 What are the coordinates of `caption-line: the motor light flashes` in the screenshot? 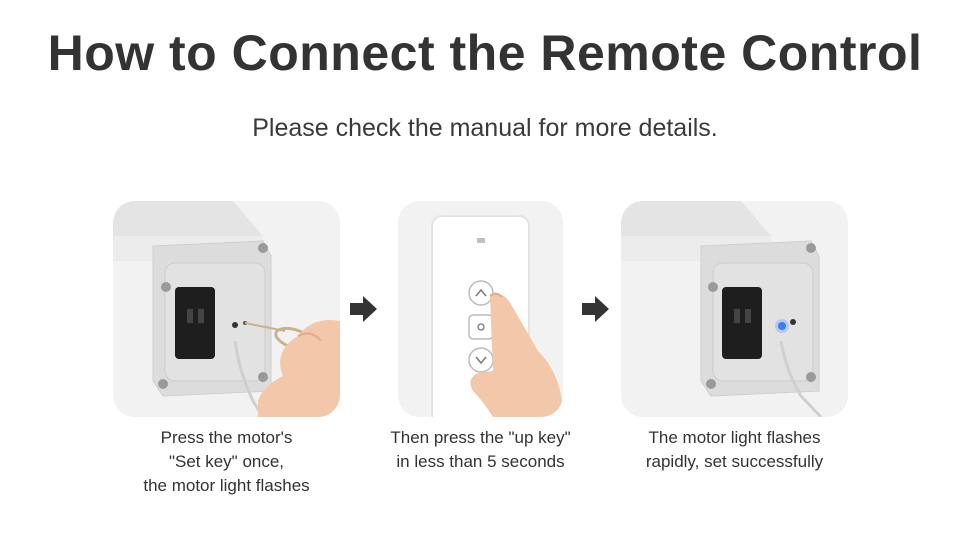 It's located at (226, 485).